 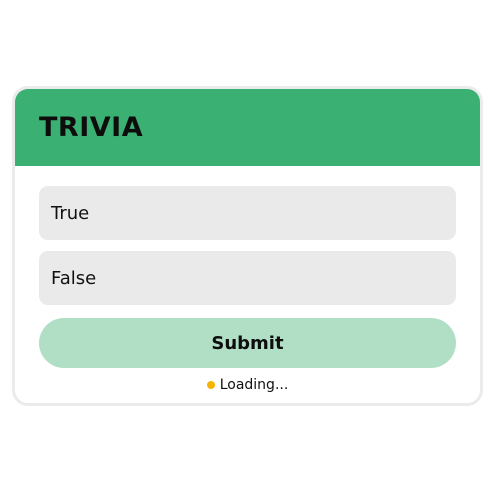 What do you see at coordinates (247, 343) in the screenshot?
I see `submit-button: Submit` at bounding box center [247, 343].